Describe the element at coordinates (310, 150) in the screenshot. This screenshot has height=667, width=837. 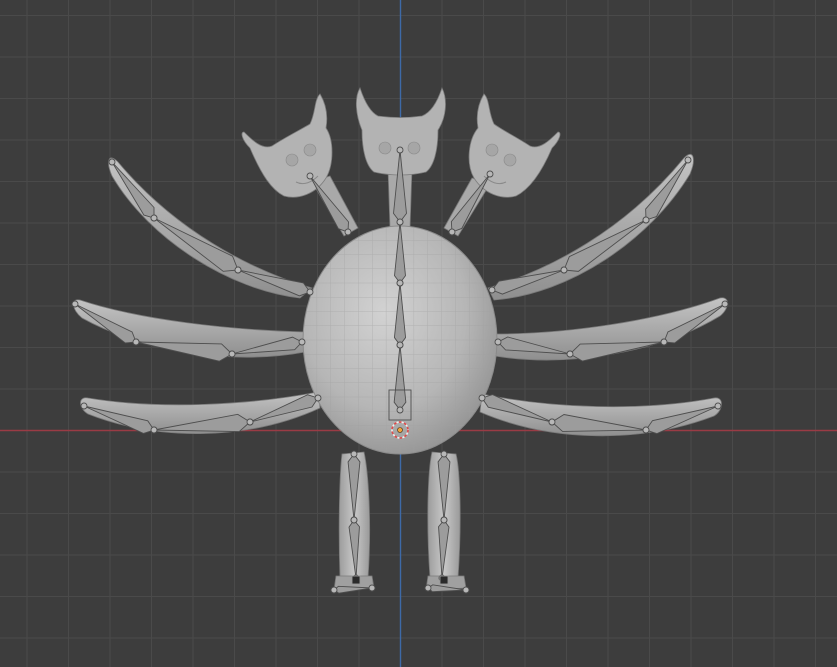
I see `left-head-eye-right` at that location.